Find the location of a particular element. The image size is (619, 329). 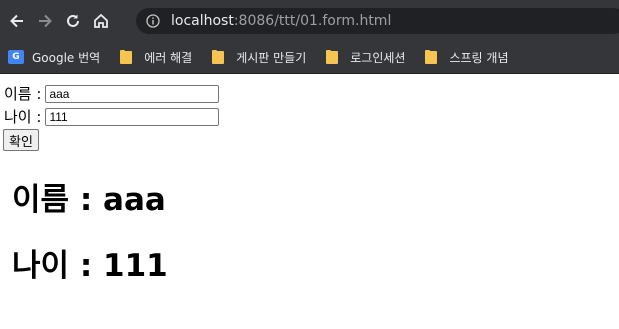

bookmark-label: Google 번역 is located at coordinates (66, 57).